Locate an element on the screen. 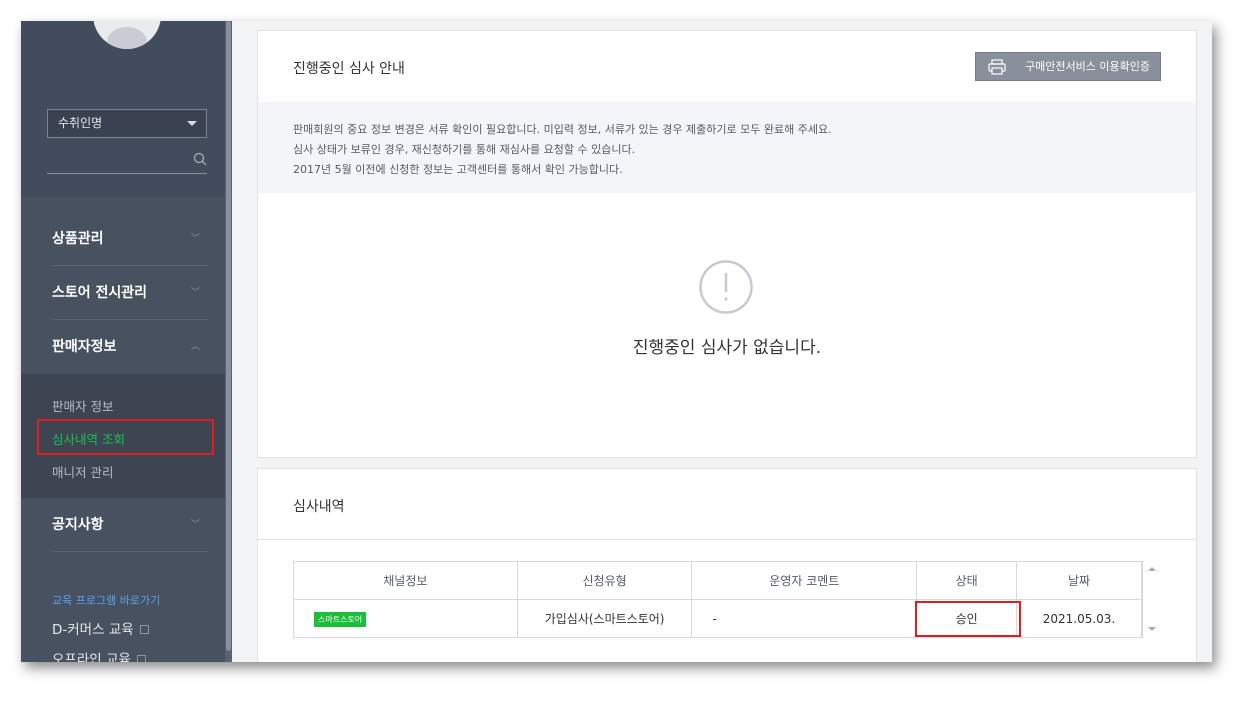  column-header: 신청유형 is located at coordinates (604, 580).